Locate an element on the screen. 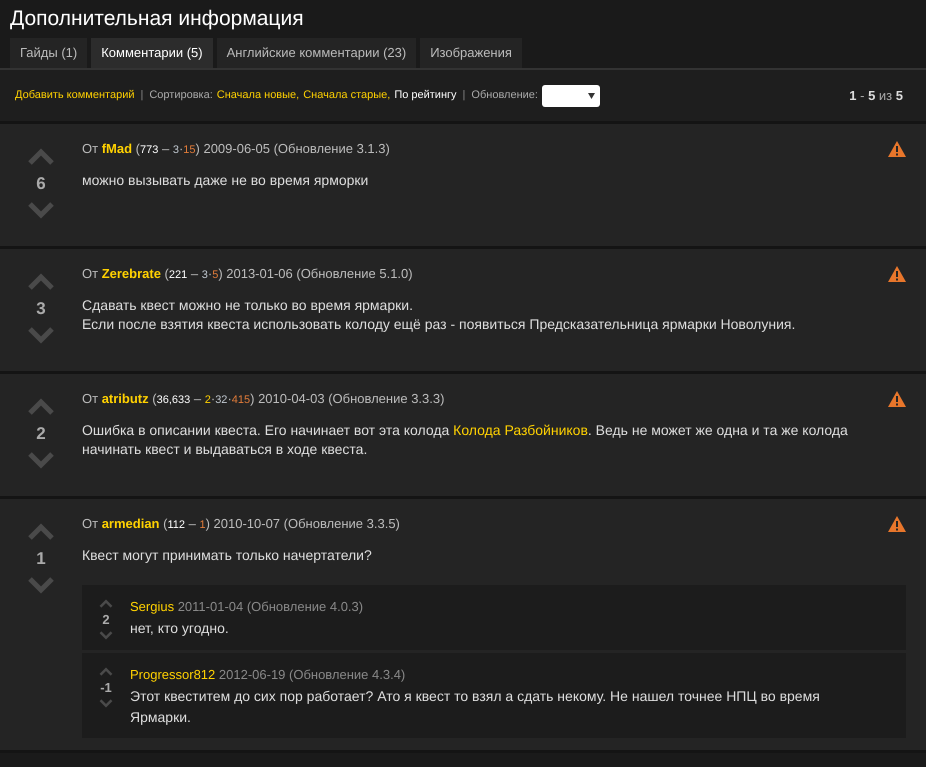 The image size is (926, 767). comment-text: Квест могут принимать только начертатели? is located at coordinates (227, 555).